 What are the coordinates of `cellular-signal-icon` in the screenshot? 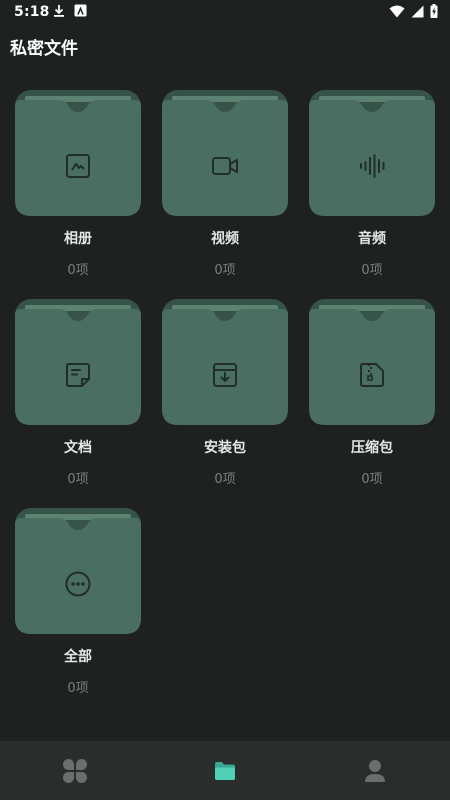 It's located at (417, 11).